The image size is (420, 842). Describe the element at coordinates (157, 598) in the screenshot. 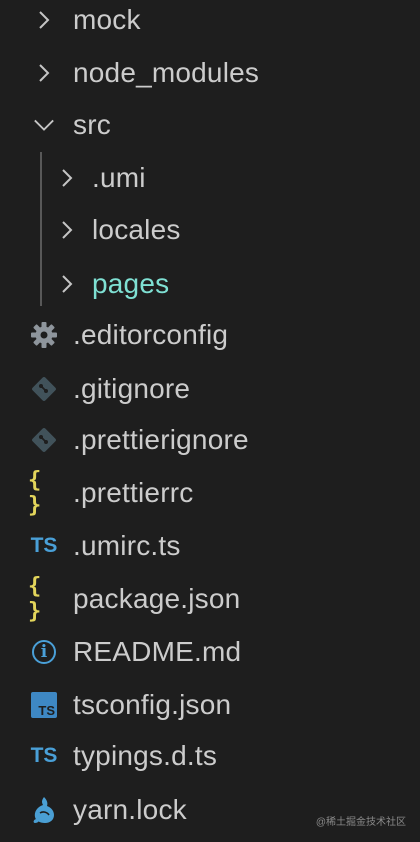

I see `tree-item-label: package.json` at that location.